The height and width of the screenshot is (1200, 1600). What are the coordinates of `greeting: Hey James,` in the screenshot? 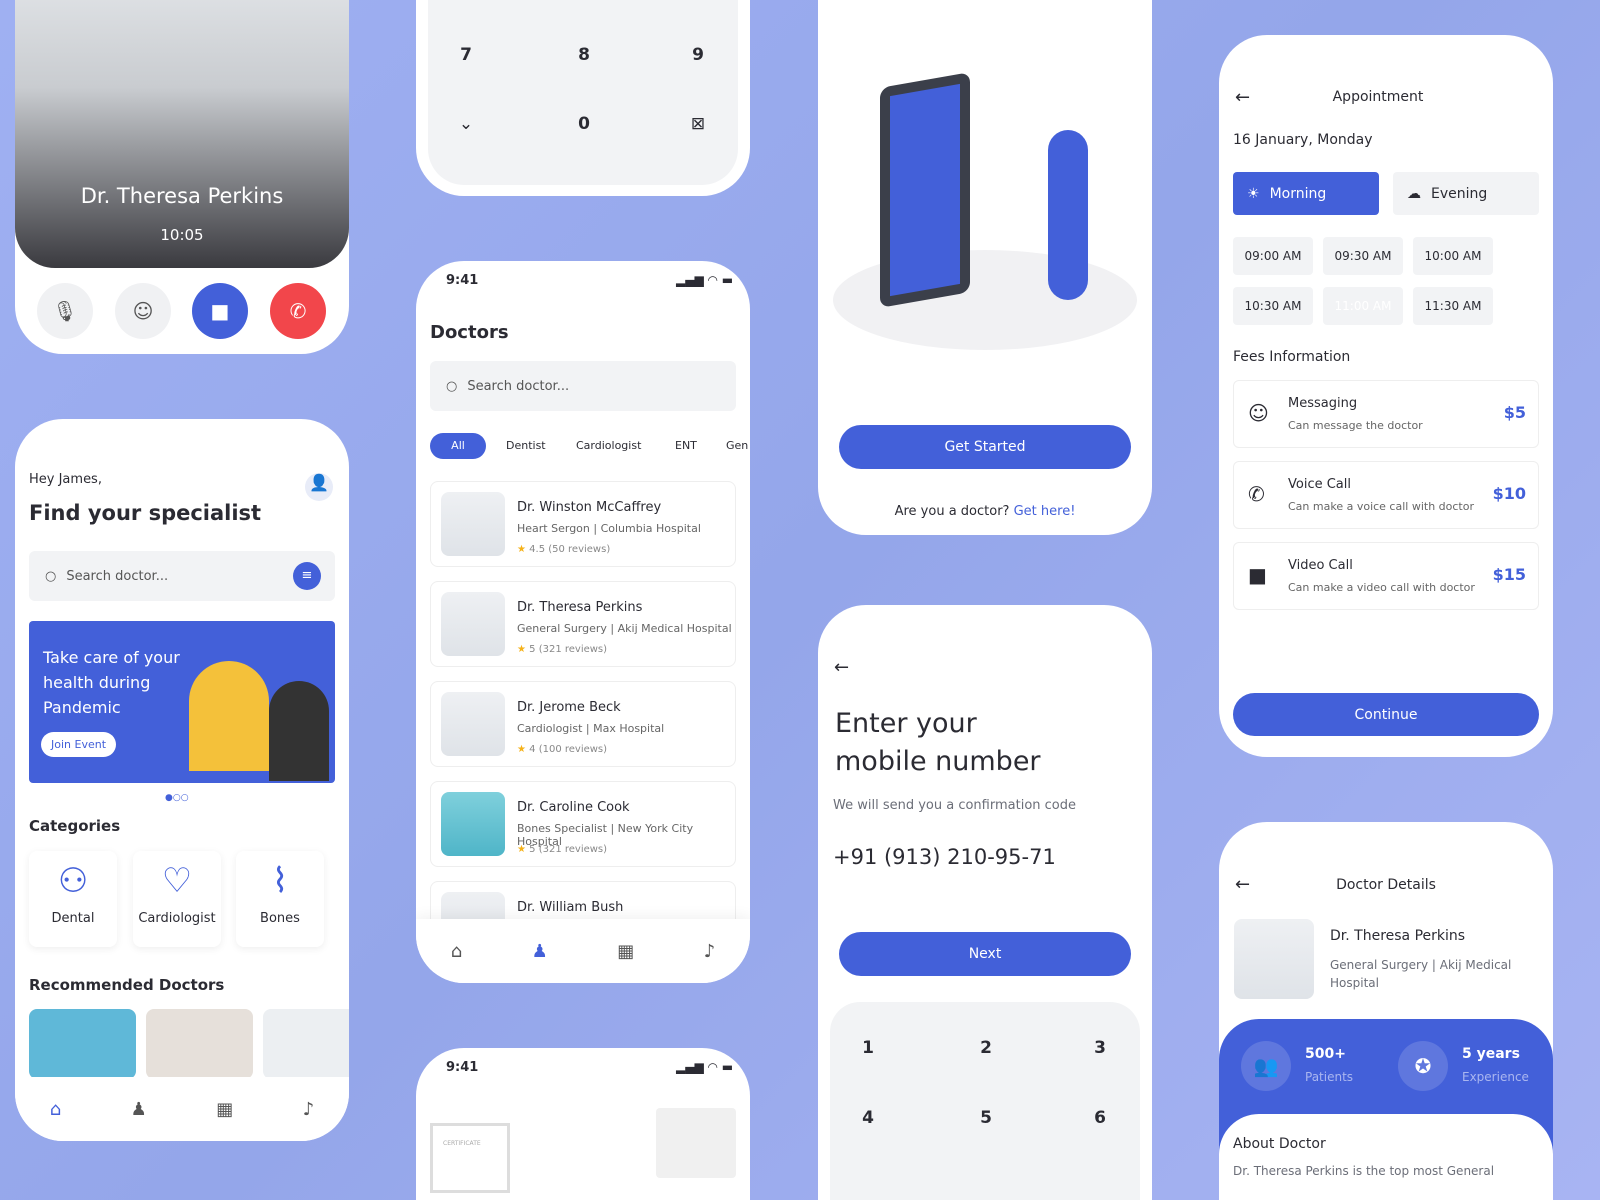 It's located at (65, 479).